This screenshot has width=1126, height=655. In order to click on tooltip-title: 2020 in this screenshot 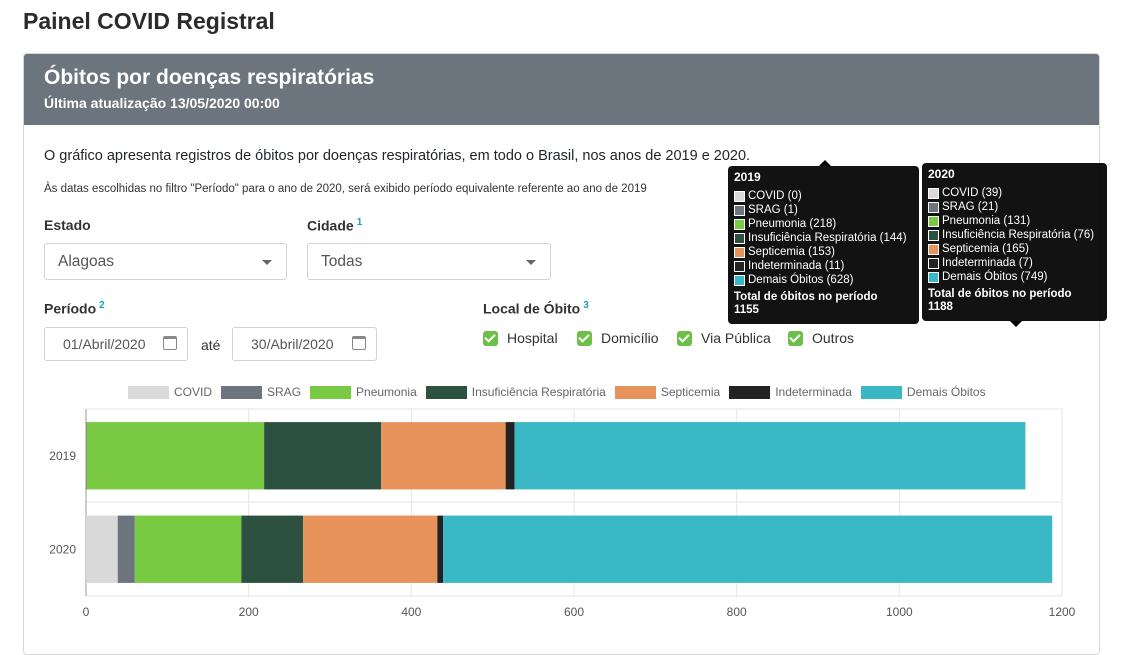, I will do `click(941, 174)`.